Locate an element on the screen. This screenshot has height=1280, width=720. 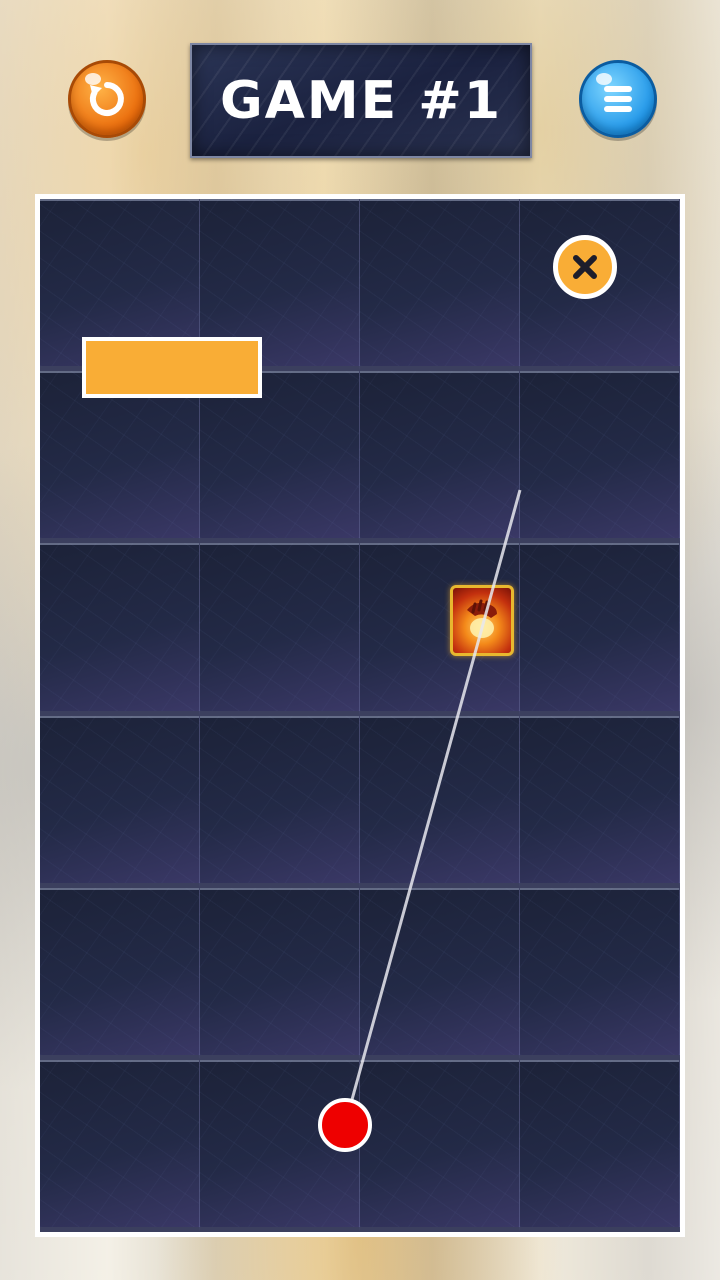
menu-button is located at coordinates (618, 99).